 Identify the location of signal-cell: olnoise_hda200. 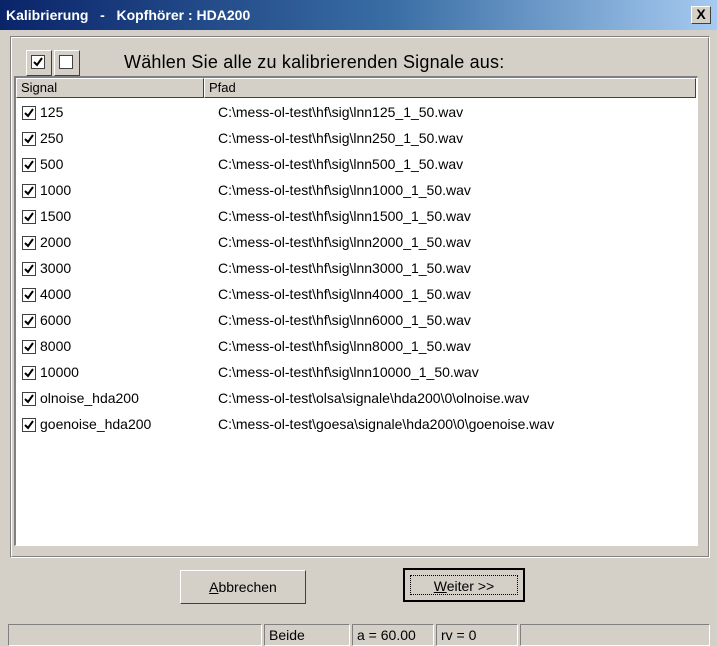
(89, 398).